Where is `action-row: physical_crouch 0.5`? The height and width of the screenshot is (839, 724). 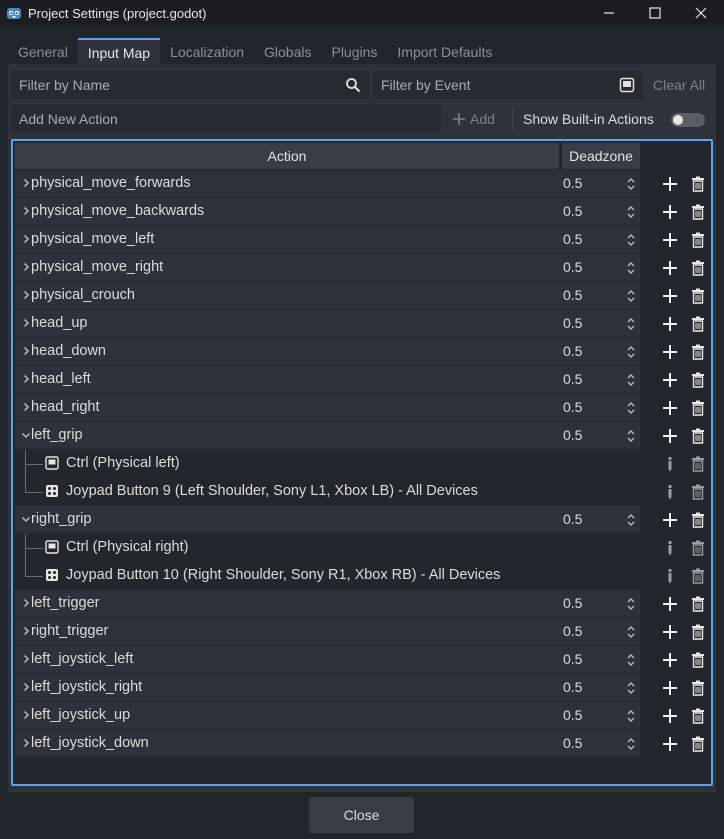 action-row: physical_crouch 0.5 is located at coordinates (362, 296).